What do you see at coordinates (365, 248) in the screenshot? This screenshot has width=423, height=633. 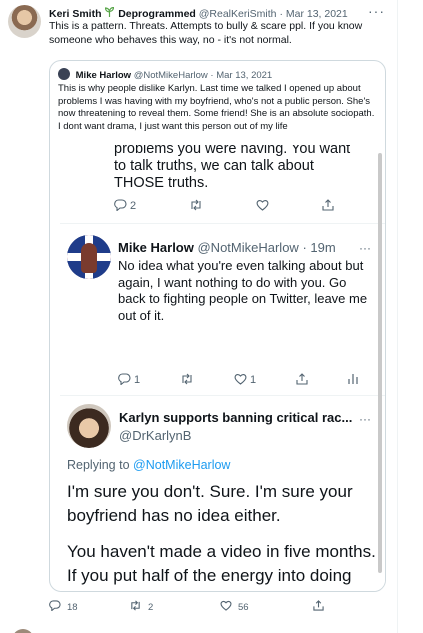 I see `mike-more-icon: ···` at bounding box center [365, 248].